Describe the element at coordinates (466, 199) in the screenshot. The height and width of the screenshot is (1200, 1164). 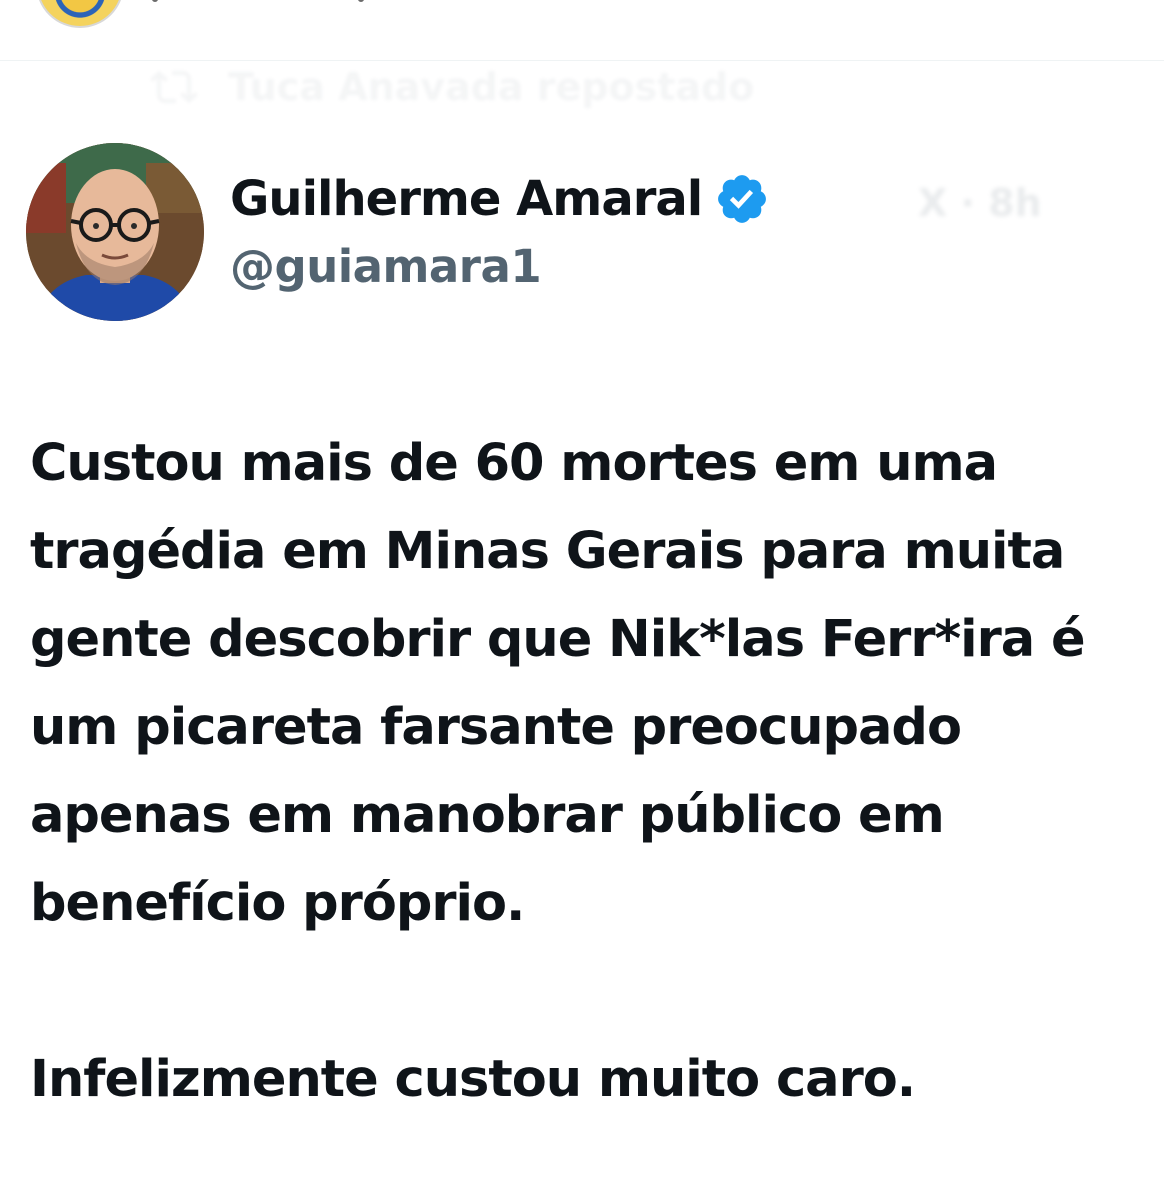
I see `author-display-name: Guilherme Amaral` at that location.